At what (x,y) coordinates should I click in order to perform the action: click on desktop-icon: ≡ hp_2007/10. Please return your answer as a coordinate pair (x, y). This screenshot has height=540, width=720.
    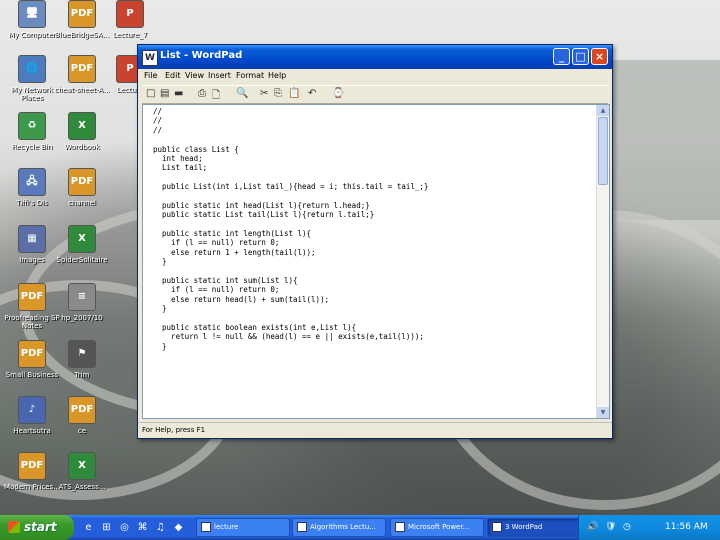
    Looking at the image, I should click on (82, 302).